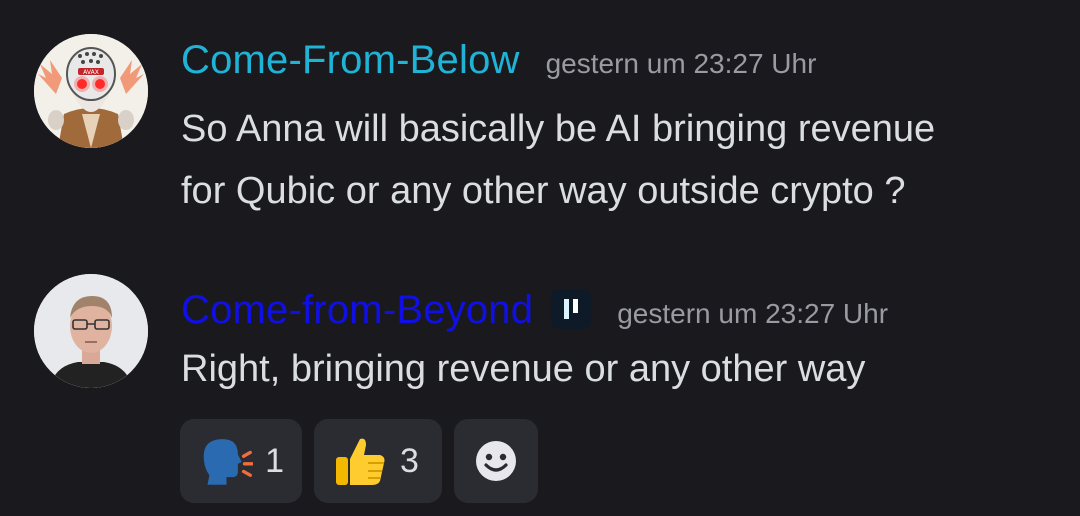 The width and height of the screenshot is (1080, 516). I want to click on reactions-bar: 1 3, so click(359, 461).